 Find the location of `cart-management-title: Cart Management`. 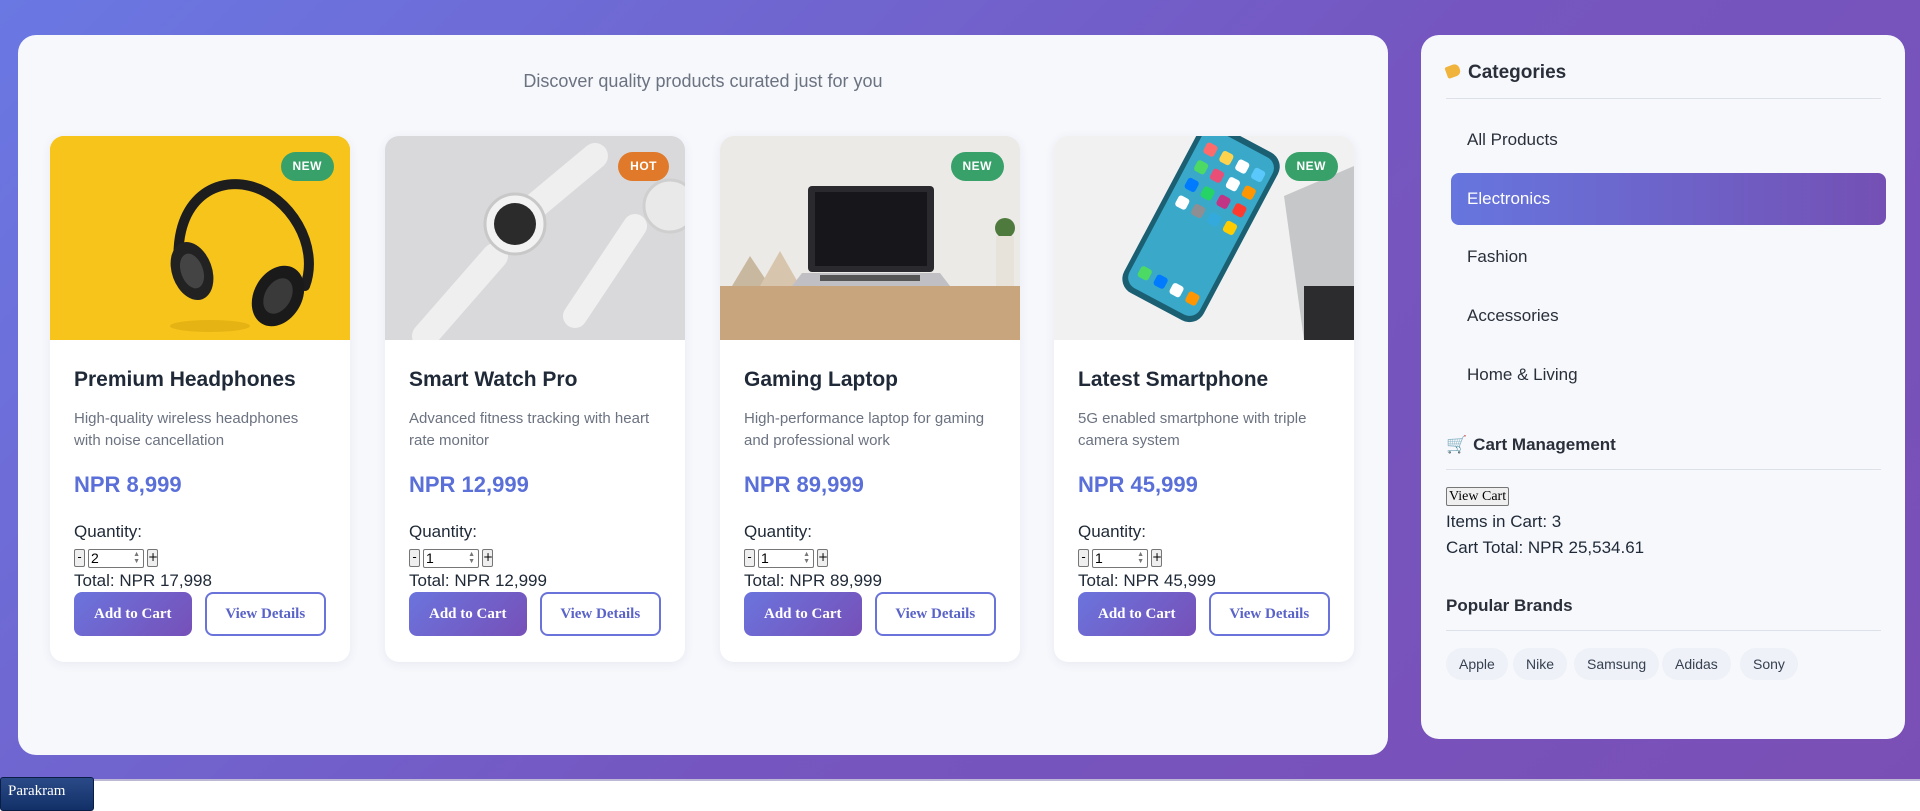

cart-management-title: Cart Management is located at coordinates (1544, 444).